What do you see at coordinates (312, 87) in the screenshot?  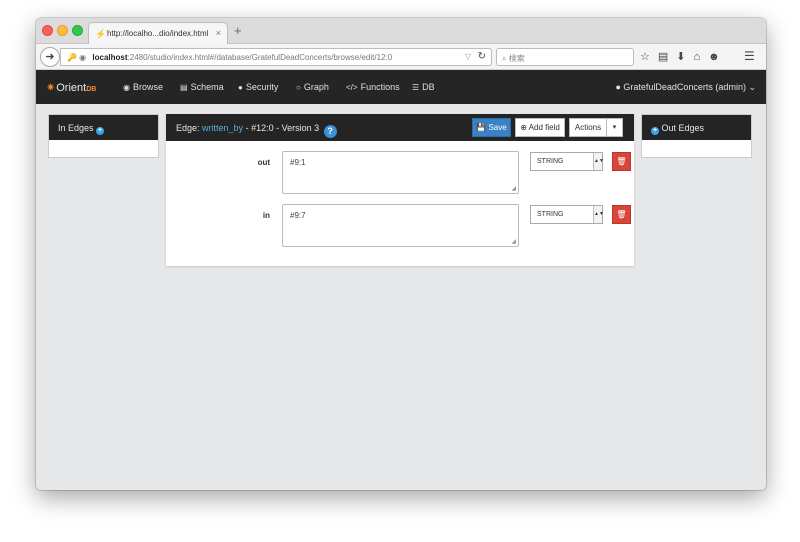 I see `nav-graph: ○ Graph` at bounding box center [312, 87].